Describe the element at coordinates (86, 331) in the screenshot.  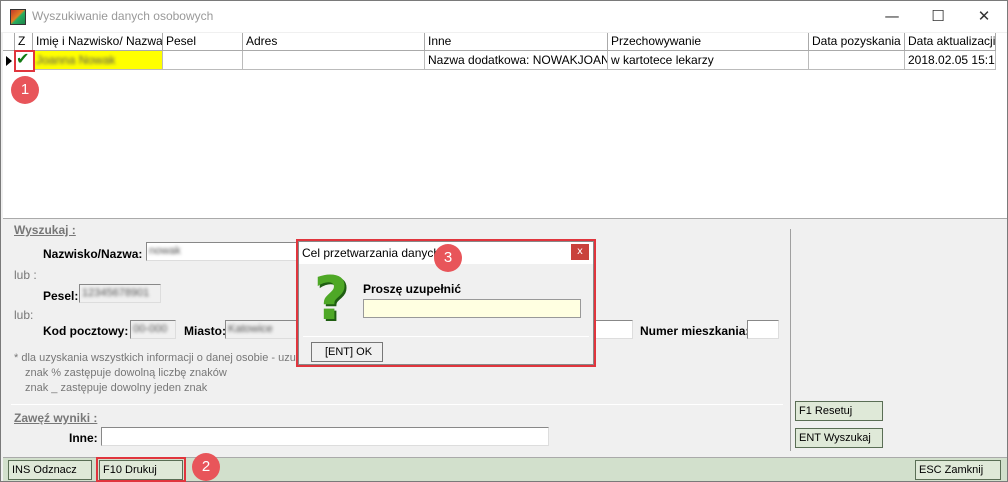
I see `postal-code-label: Kod pocztowy:` at that location.